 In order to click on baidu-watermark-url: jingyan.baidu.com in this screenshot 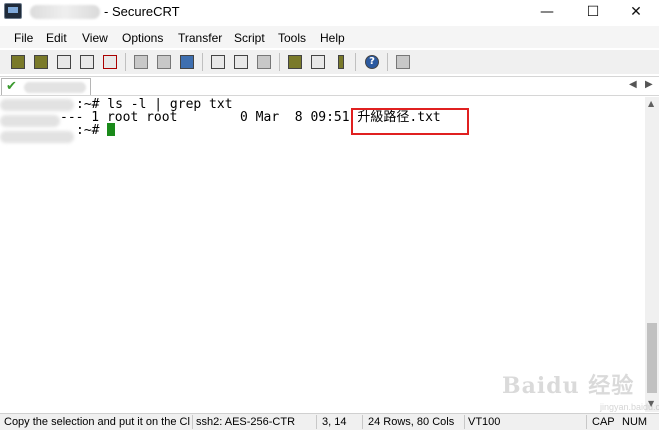, I will do `click(629, 407)`.